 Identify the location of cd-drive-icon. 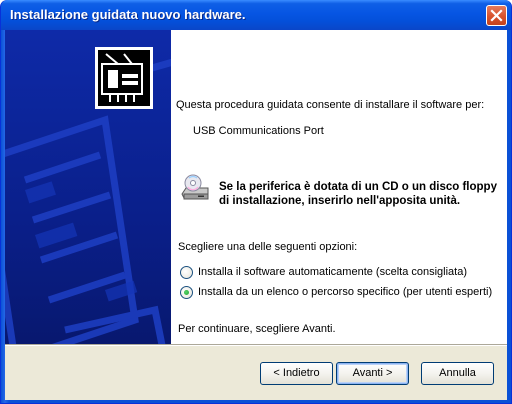
(195, 189).